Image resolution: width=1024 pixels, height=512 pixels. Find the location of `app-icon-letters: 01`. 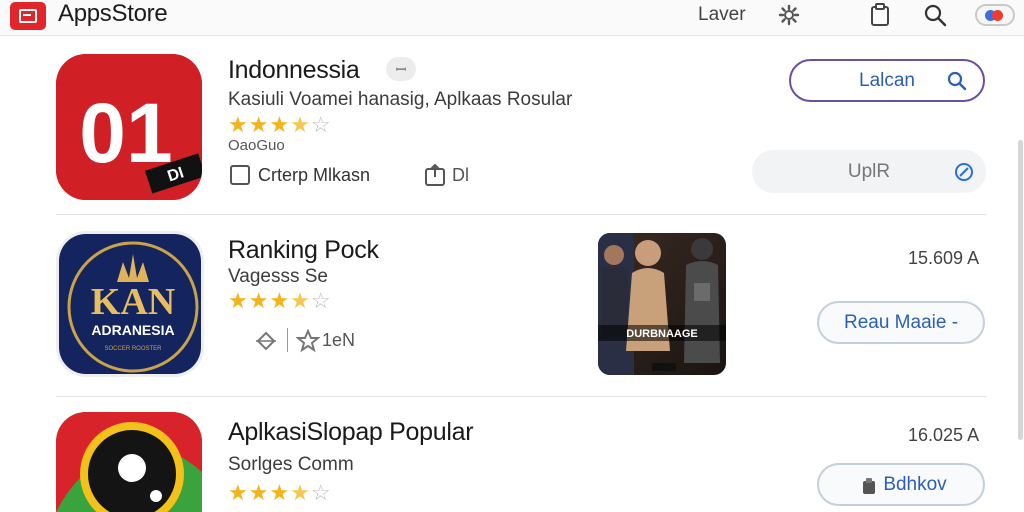

app-icon-letters: 01 is located at coordinates (125, 133).